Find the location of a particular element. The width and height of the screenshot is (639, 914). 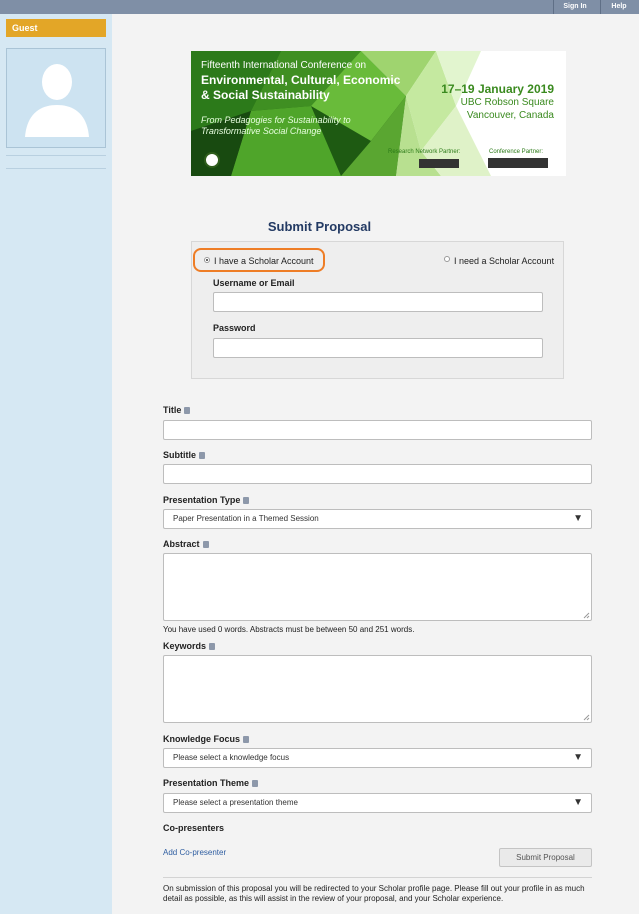

knowledge-focus-label: Knowledge Focus is located at coordinates (206, 739).